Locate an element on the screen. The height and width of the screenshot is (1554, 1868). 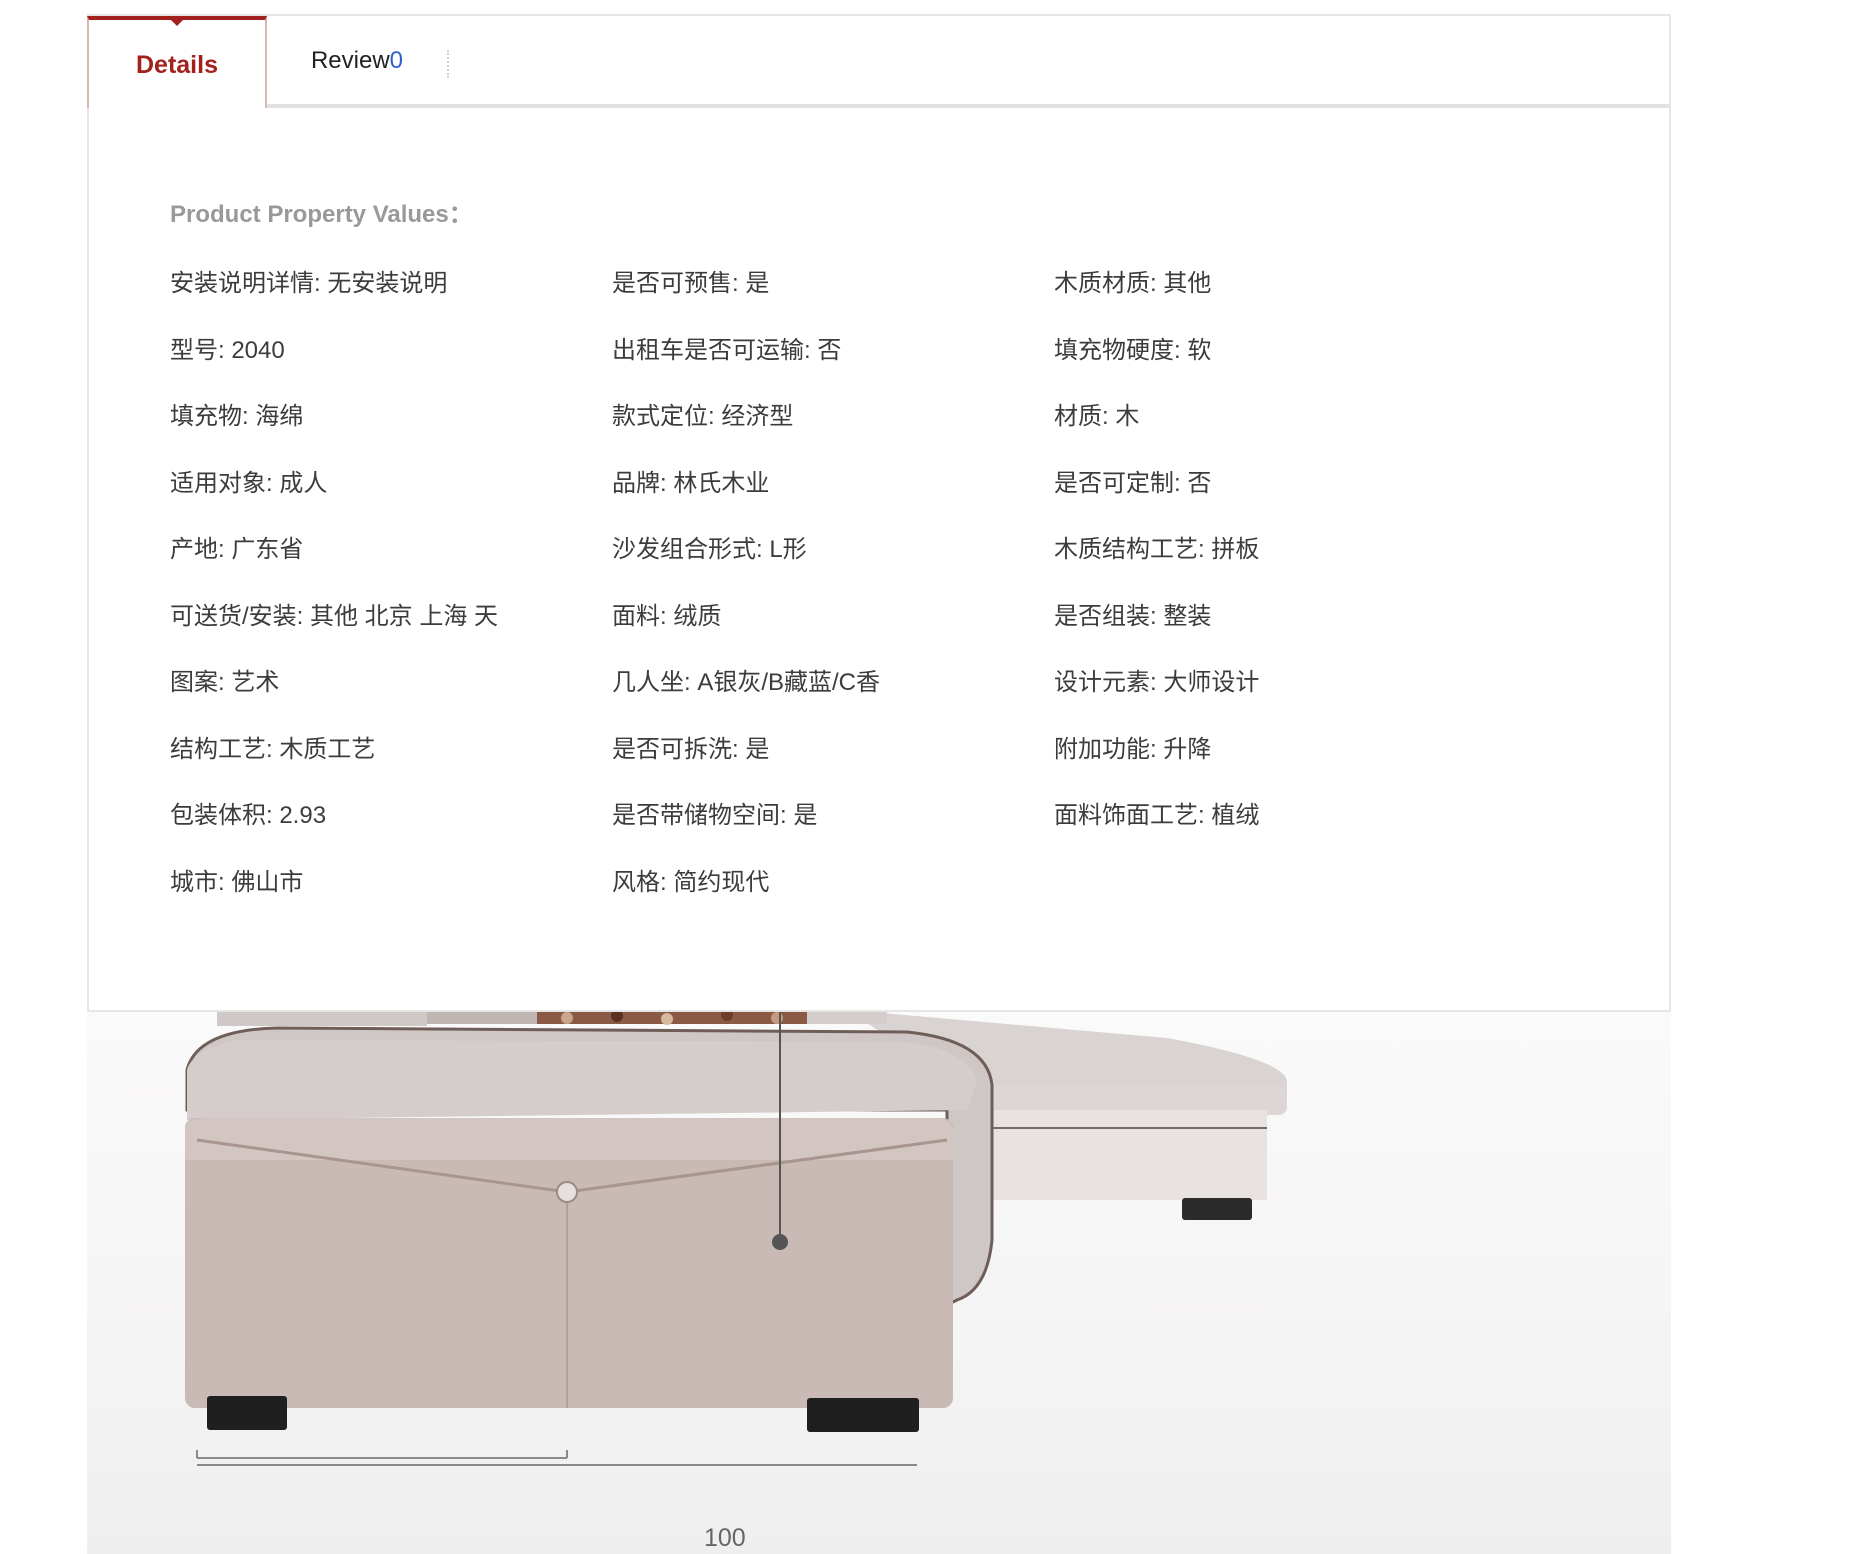
property-item: 图案: 艺术 is located at coordinates (225, 682).